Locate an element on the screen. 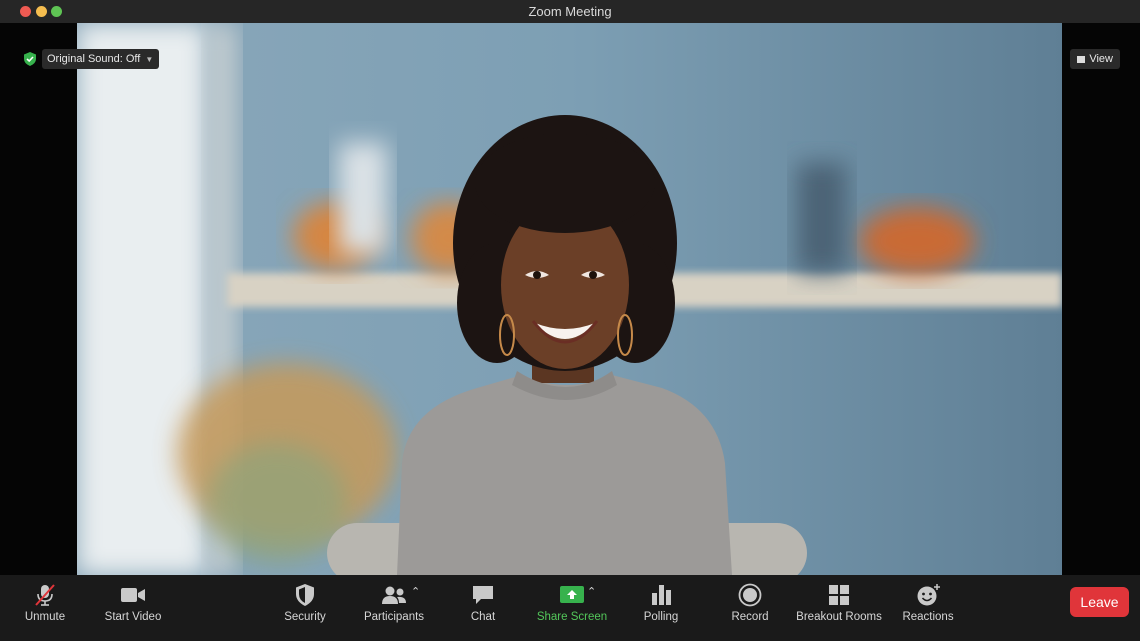  reactions-icon is located at coordinates (928, 595).